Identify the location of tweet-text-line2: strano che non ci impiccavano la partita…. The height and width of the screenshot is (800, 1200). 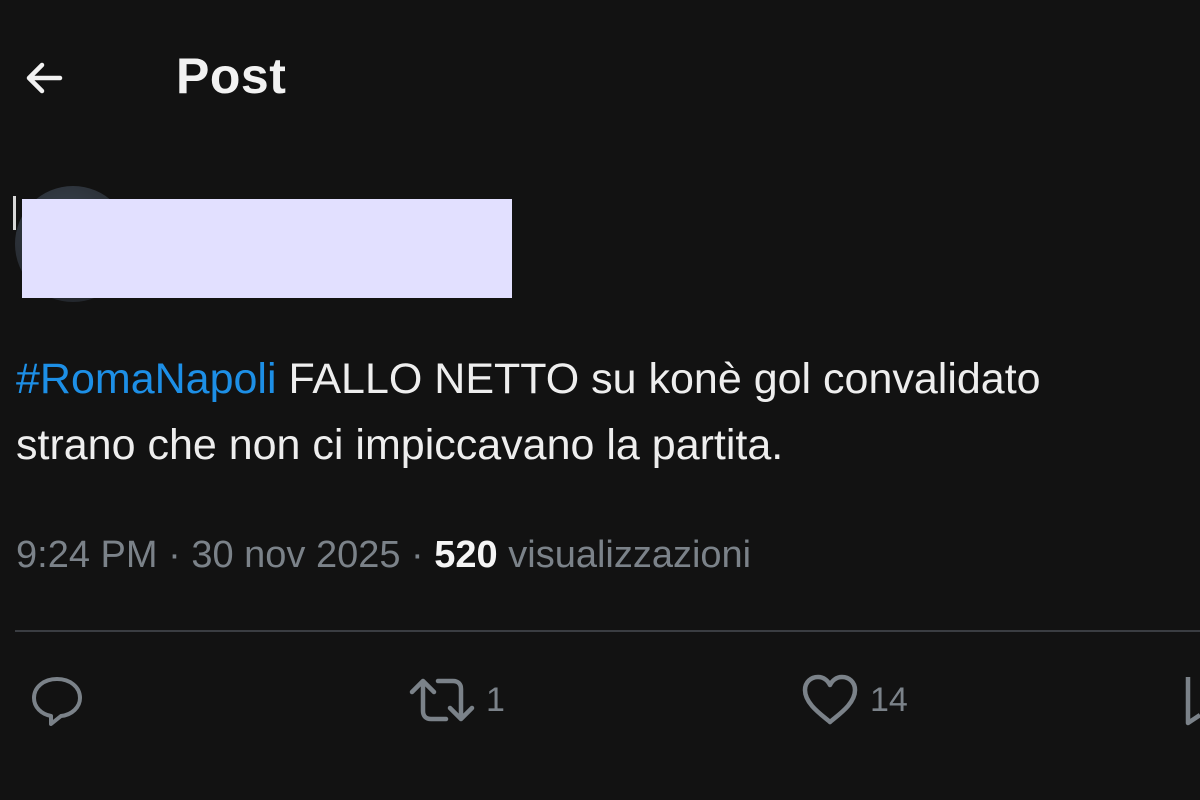
(400, 445).